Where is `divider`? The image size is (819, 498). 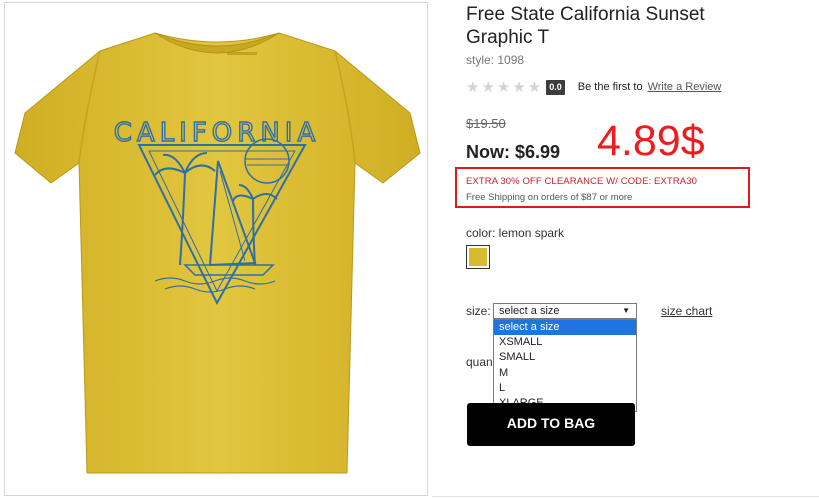
divider is located at coordinates (625, 496).